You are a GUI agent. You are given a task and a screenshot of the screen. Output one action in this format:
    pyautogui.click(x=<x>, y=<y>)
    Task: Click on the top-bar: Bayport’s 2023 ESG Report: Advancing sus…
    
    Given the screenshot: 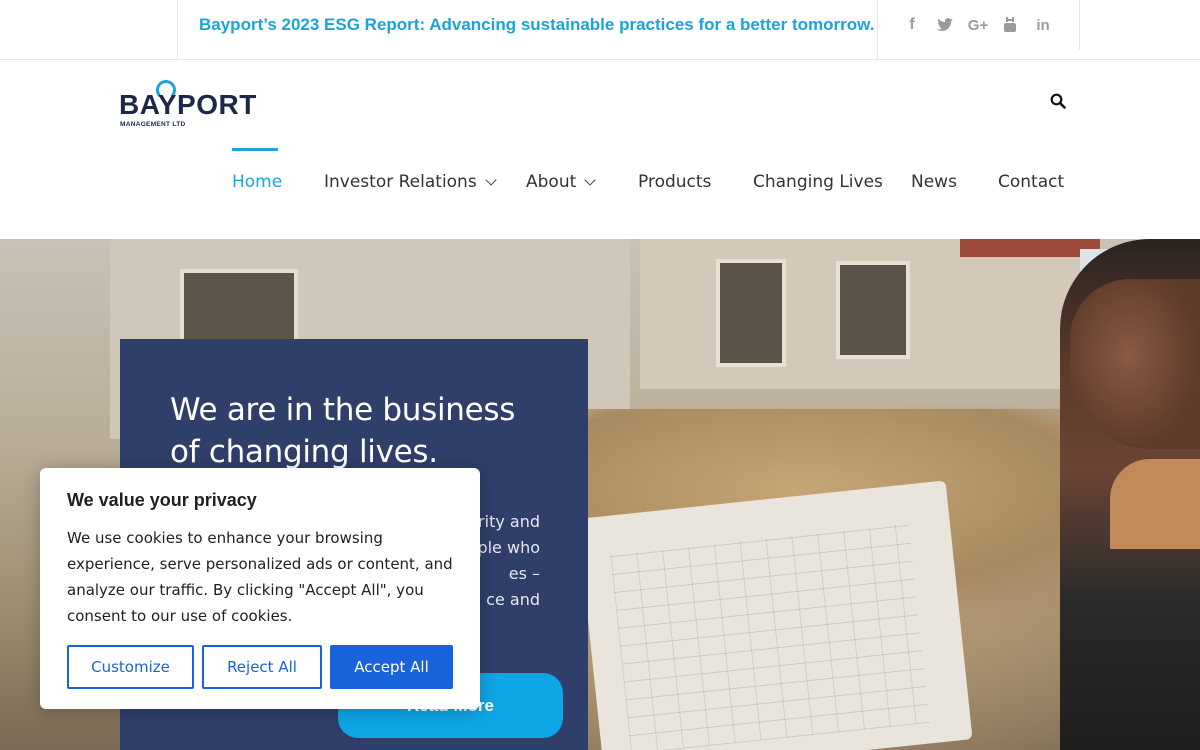 What is the action you would take?
    pyautogui.click(x=600, y=30)
    